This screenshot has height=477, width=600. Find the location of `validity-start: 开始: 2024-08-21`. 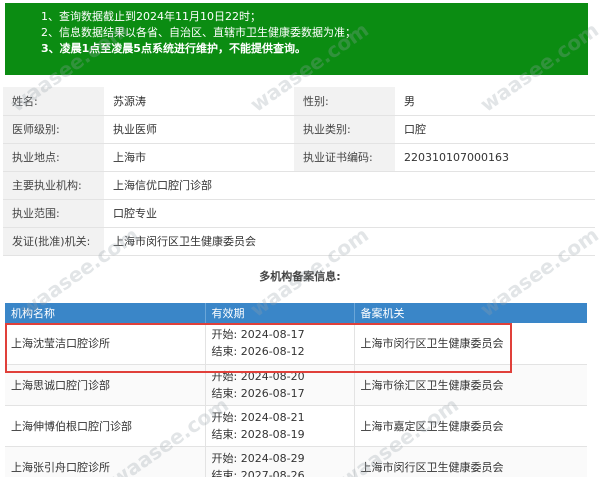

validity-start: 开始: 2024-08-21 is located at coordinates (280, 417).